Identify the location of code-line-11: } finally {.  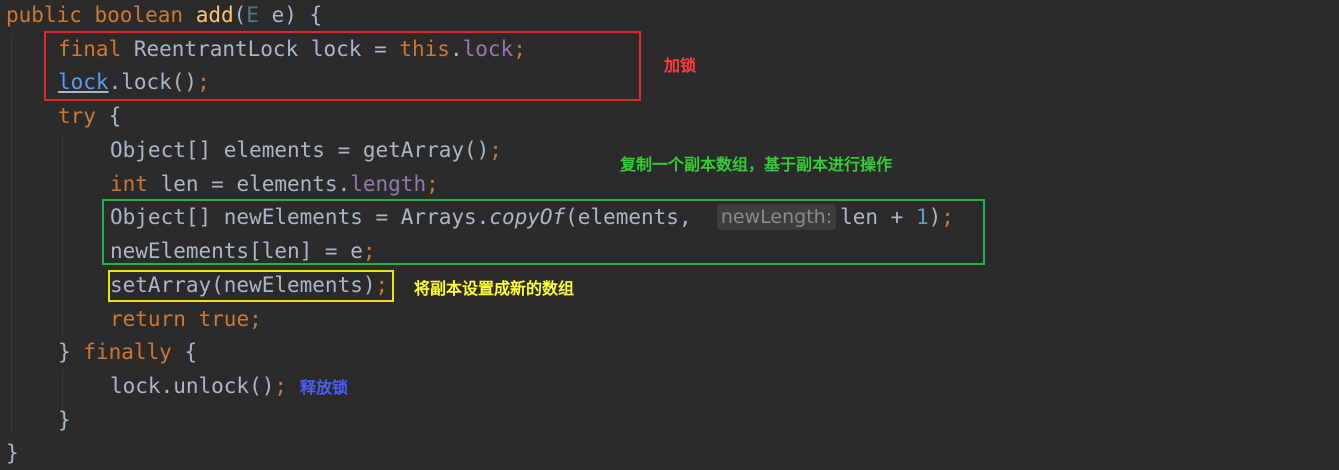
(128, 352).